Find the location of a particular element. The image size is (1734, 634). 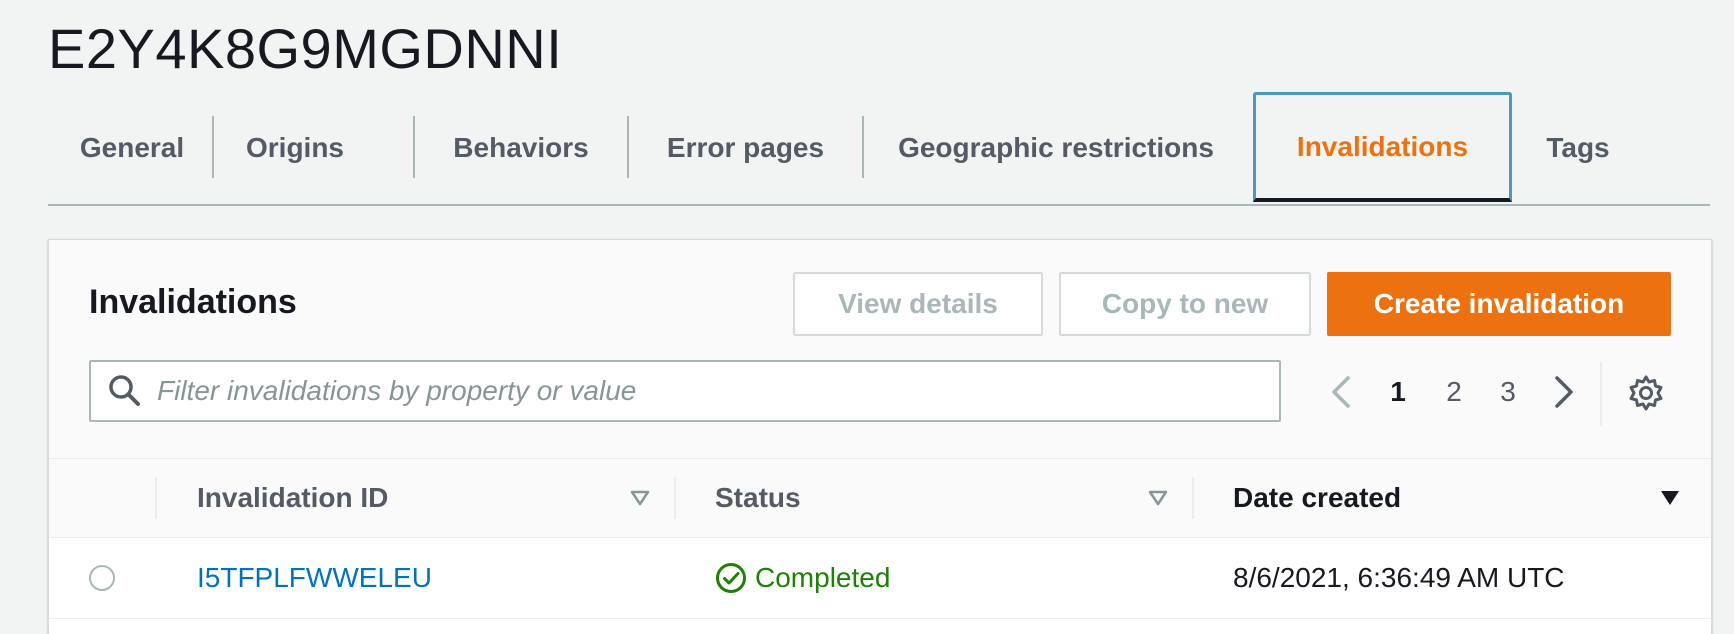

tab-geographic-restrictions: Geographic restrictions is located at coordinates (1056, 148).